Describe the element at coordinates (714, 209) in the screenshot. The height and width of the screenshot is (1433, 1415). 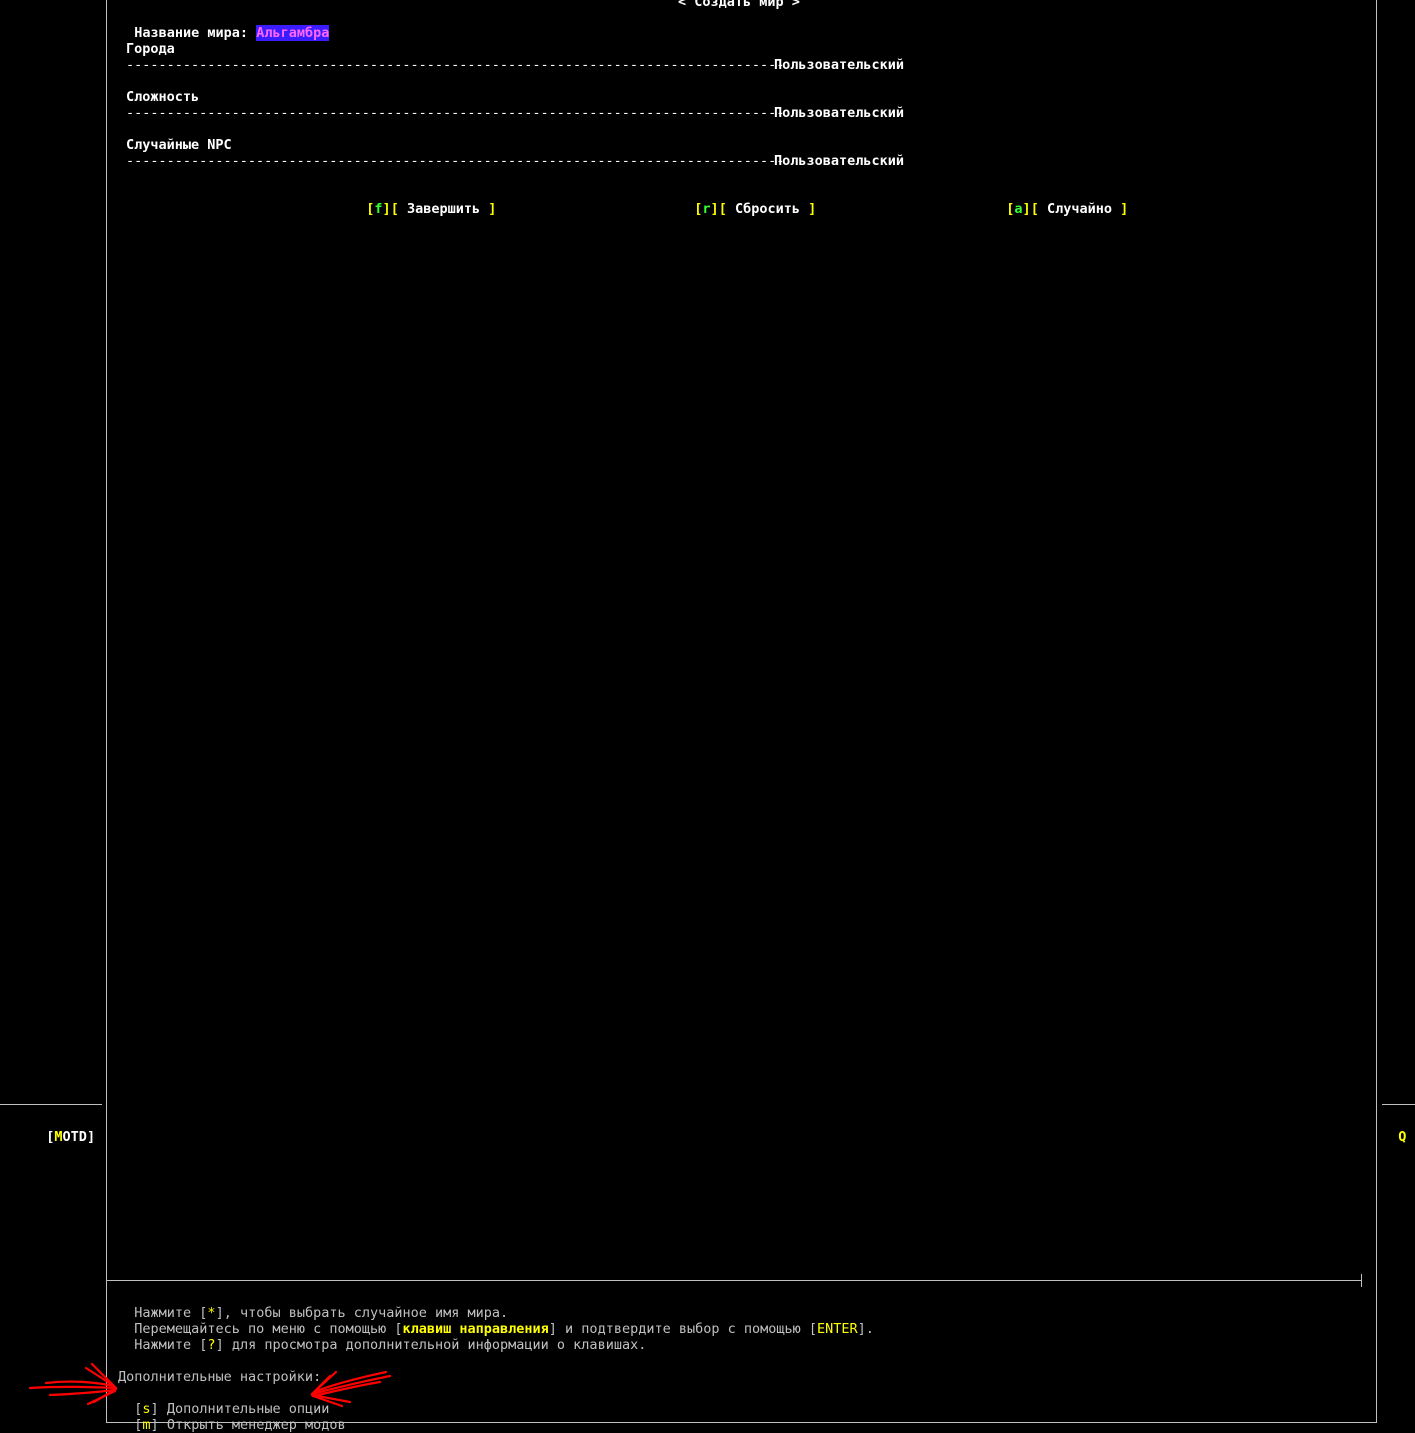
I see `reset-hotkey-bracket-right: ]` at that location.